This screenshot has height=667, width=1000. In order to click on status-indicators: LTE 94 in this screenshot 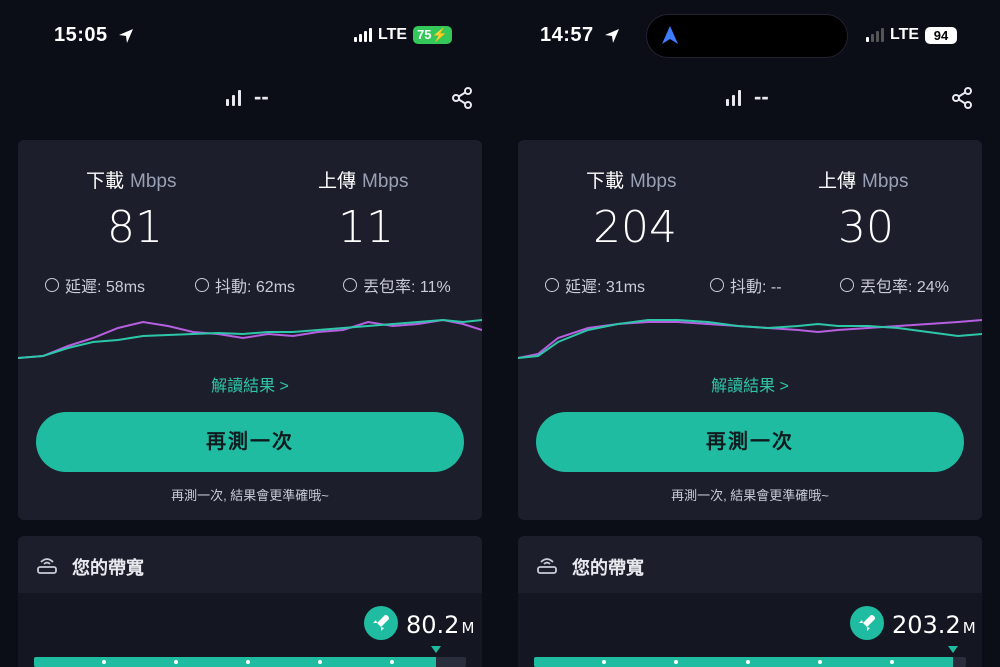, I will do `click(912, 35)`.